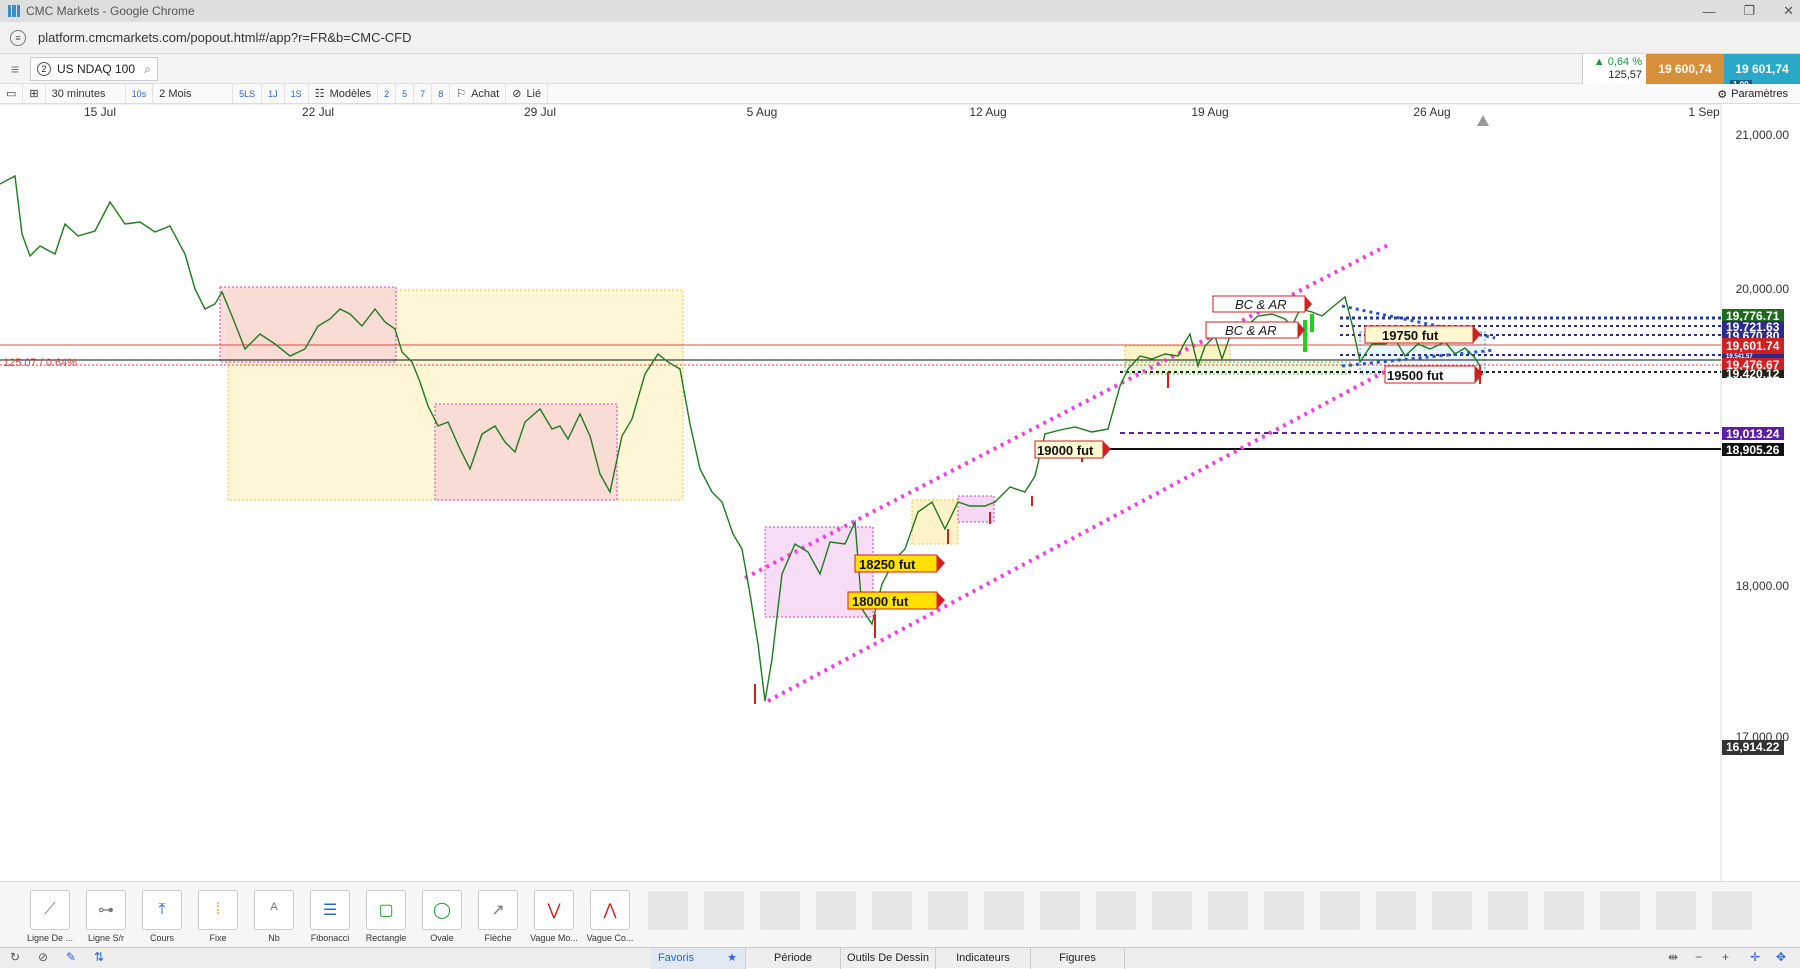 This screenshot has height=969, width=1800. Describe the element at coordinates (218, 916) in the screenshot. I see `tool-fixed-line: ⁞ Fixe` at that location.